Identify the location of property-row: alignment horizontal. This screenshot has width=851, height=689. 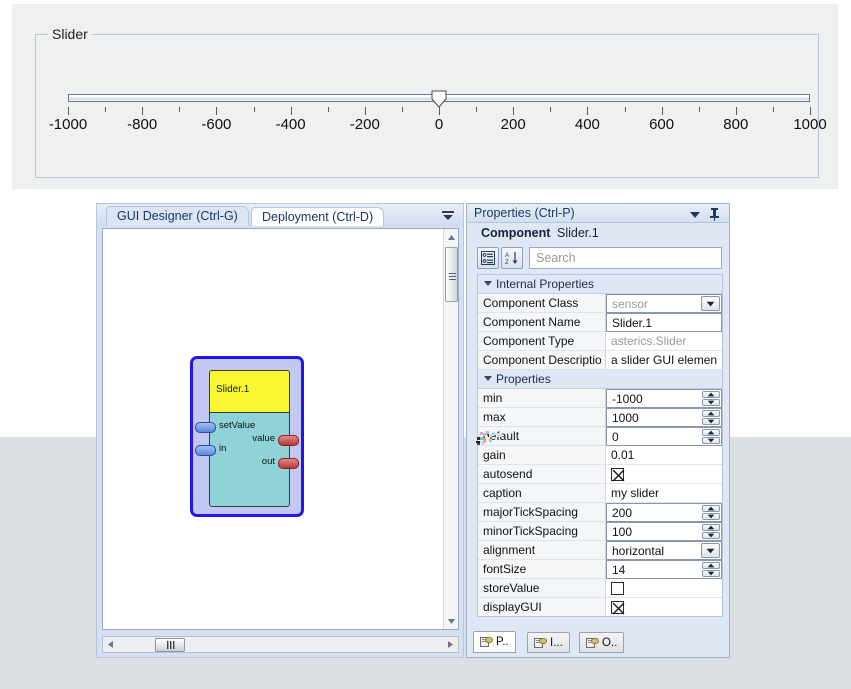
(600, 550).